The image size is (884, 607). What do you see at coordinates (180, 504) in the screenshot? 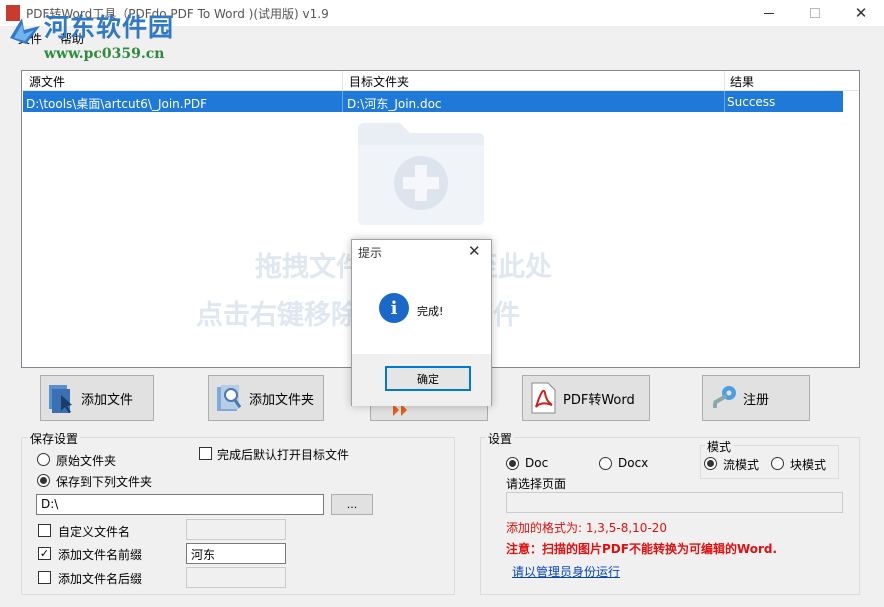
I see `output-folder-input: D:\` at bounding box center [180, 504].